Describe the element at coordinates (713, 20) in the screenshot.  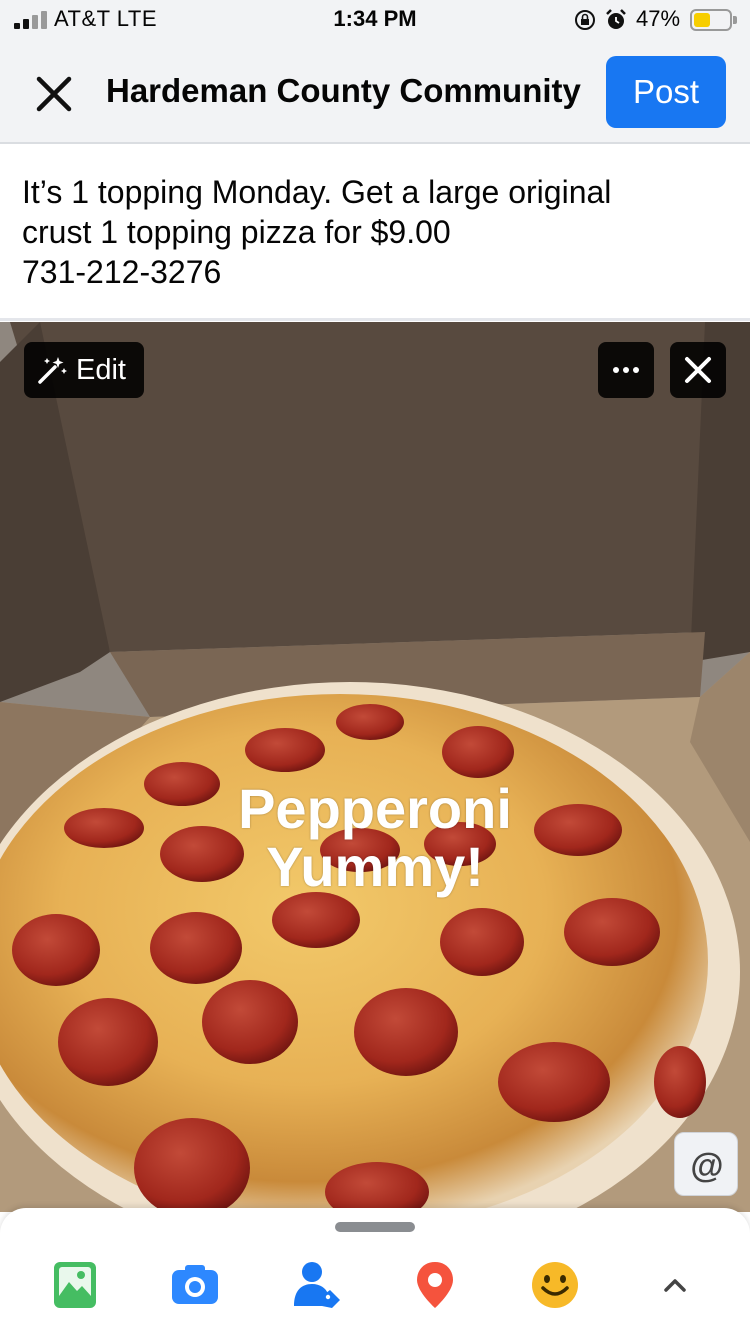
I see `battery-icon` at that location.